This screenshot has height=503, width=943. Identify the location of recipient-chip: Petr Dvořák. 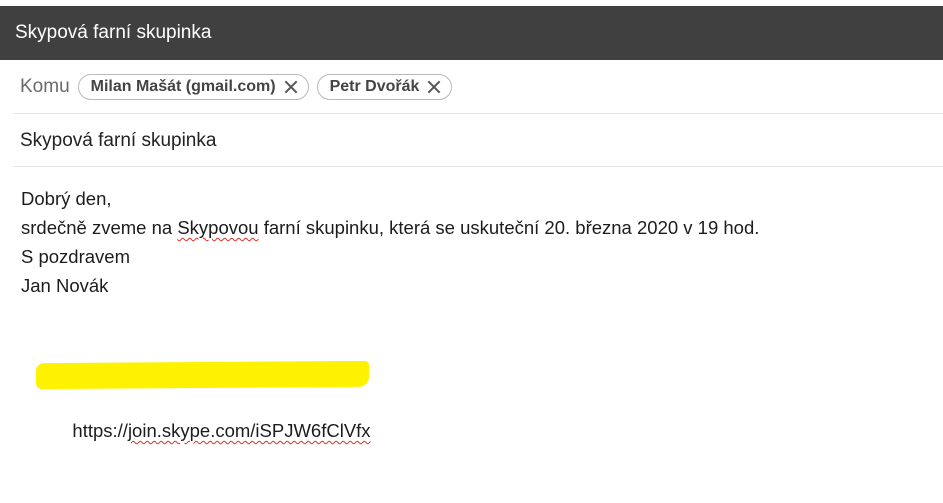
(384, 87).